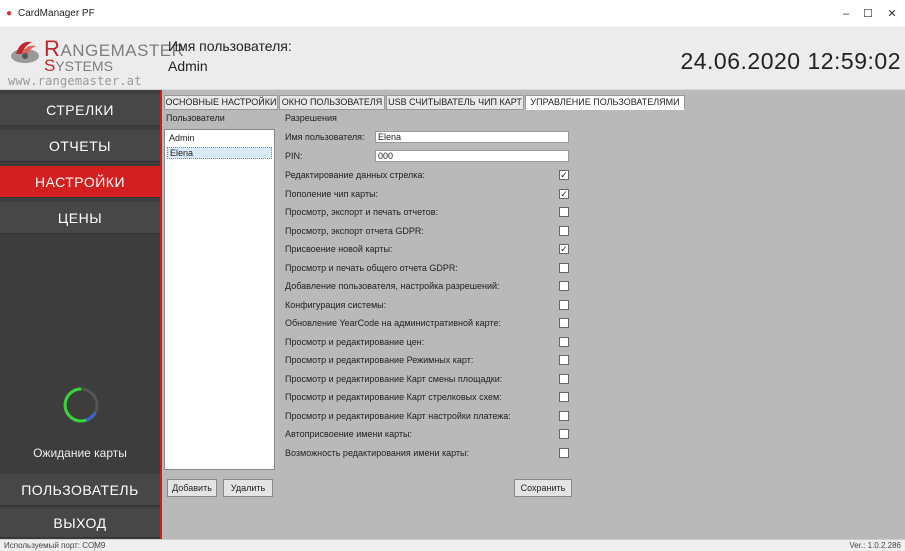 This screenshot has height=551, width=905. I want to click on tab-user-management: УПРАВЛЕНИЕ ПОЛЬЗОВАТЕЛЯМИ, so click(605, 102).